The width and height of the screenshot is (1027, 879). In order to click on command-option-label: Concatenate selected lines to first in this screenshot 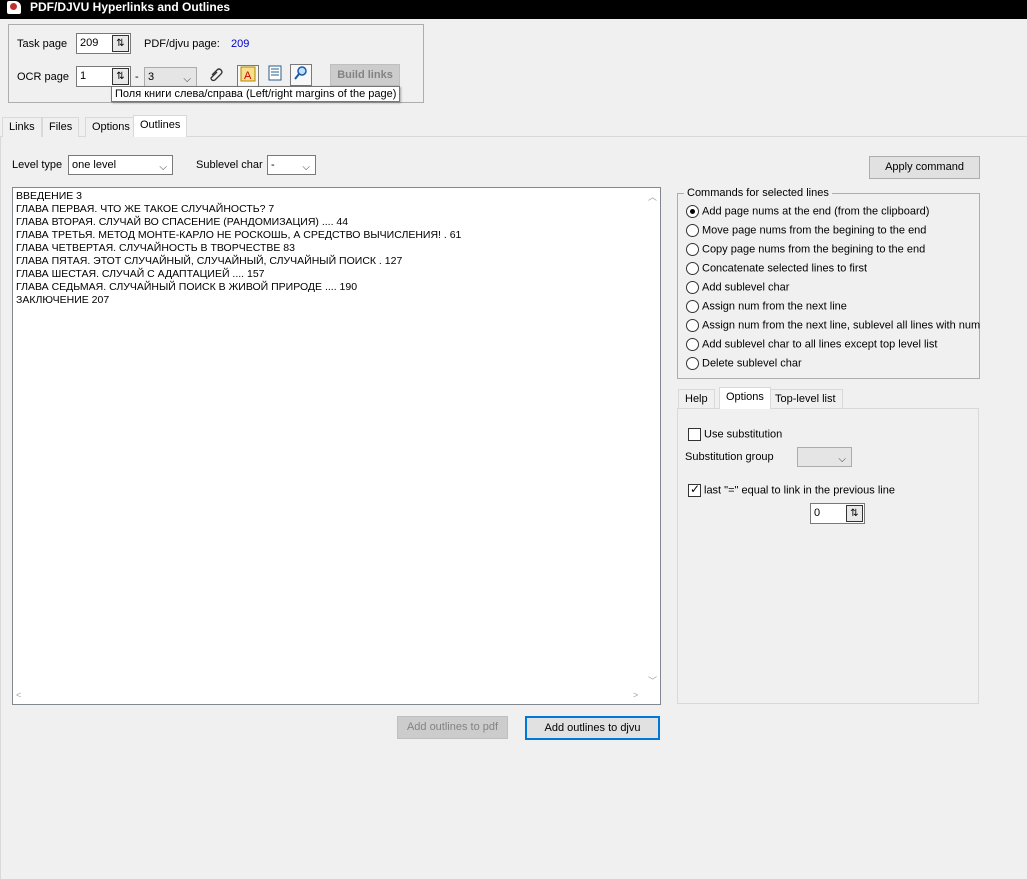, I will do `click(785, 268)`.